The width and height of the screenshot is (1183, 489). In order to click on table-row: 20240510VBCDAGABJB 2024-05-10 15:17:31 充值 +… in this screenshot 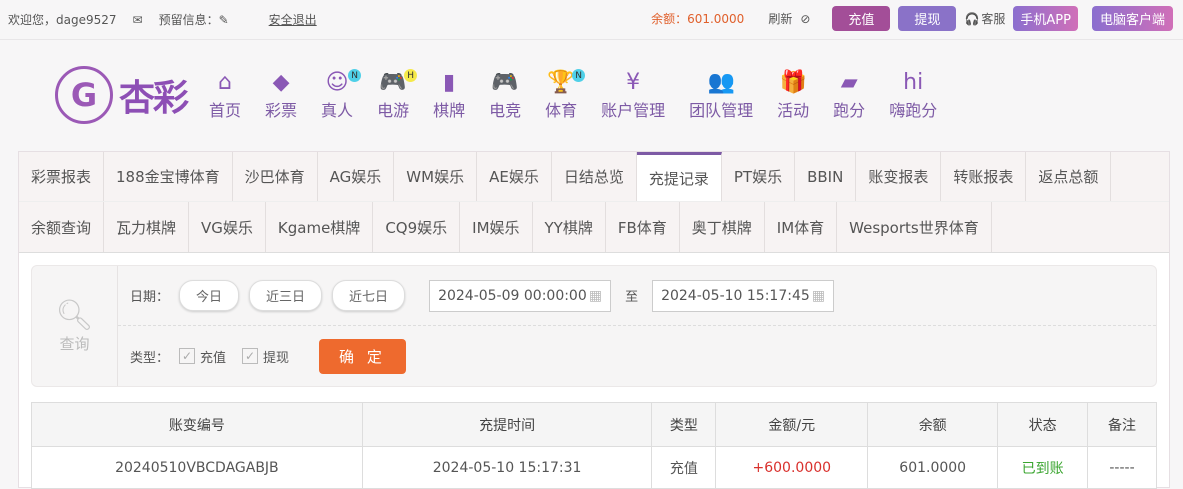, I will do `click(594, 467)`.